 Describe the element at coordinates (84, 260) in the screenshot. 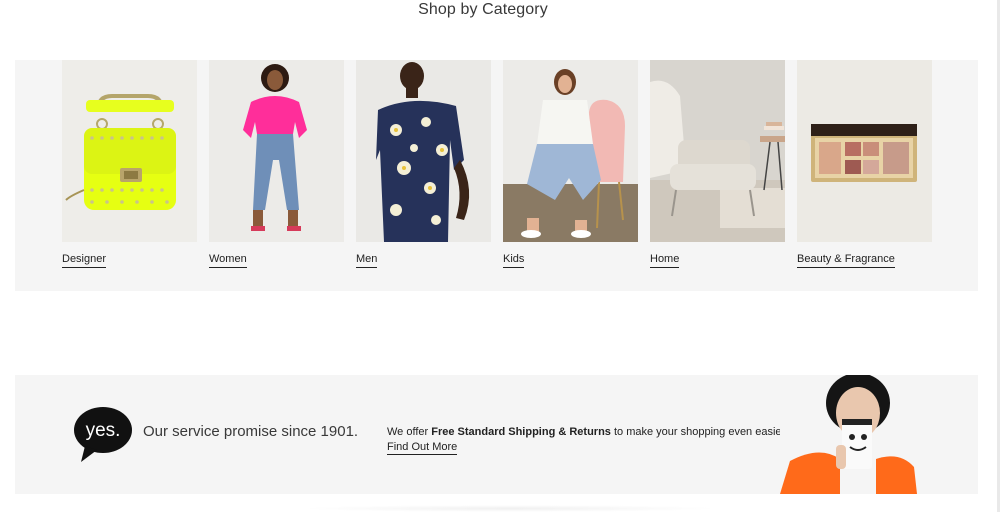

I see `category-label-designer: Designer` at that location.